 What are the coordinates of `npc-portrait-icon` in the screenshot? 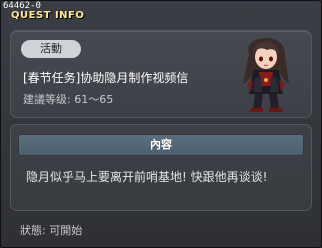 It's located at (266, 75).